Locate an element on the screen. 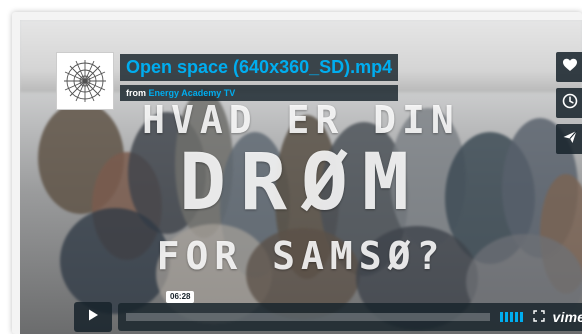  crowd-shape is located at coordinates (115, 261).